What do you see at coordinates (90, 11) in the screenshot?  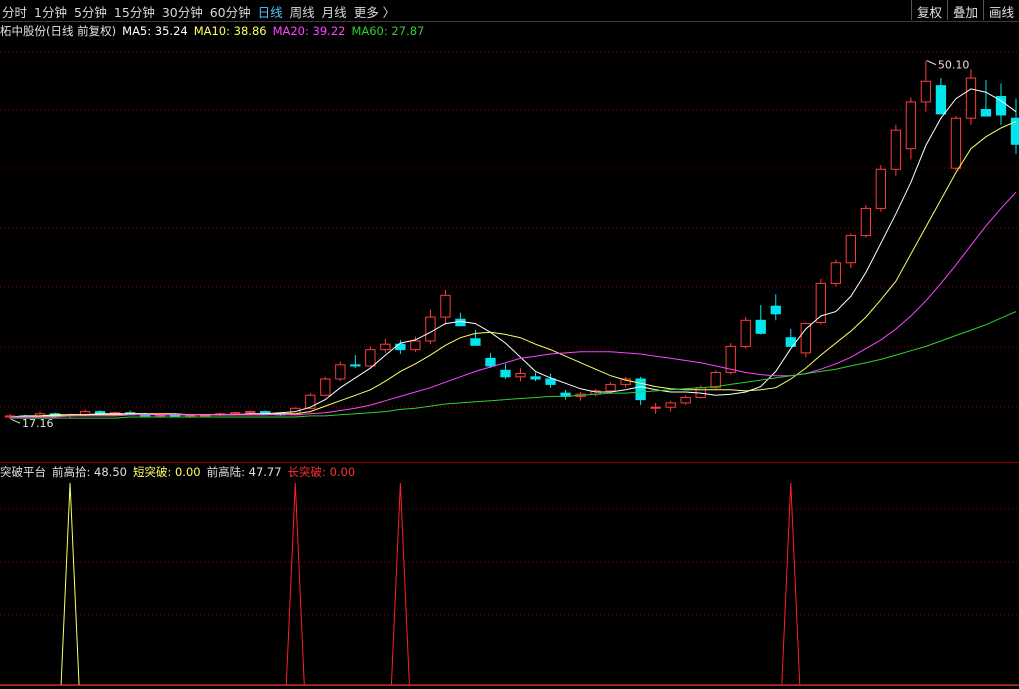 I see `period-tab-2: 5分钟` at bounding box center [90, 11].